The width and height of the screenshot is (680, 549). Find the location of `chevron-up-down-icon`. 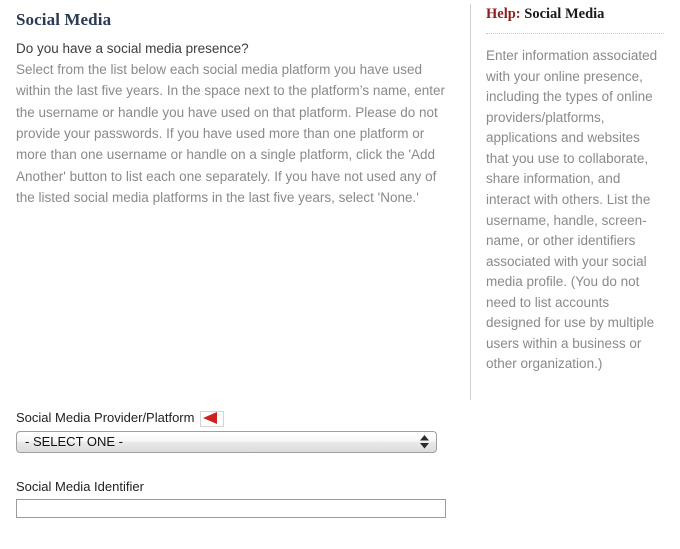

chevron-up-down-icon is located at coordinates (424, 442).